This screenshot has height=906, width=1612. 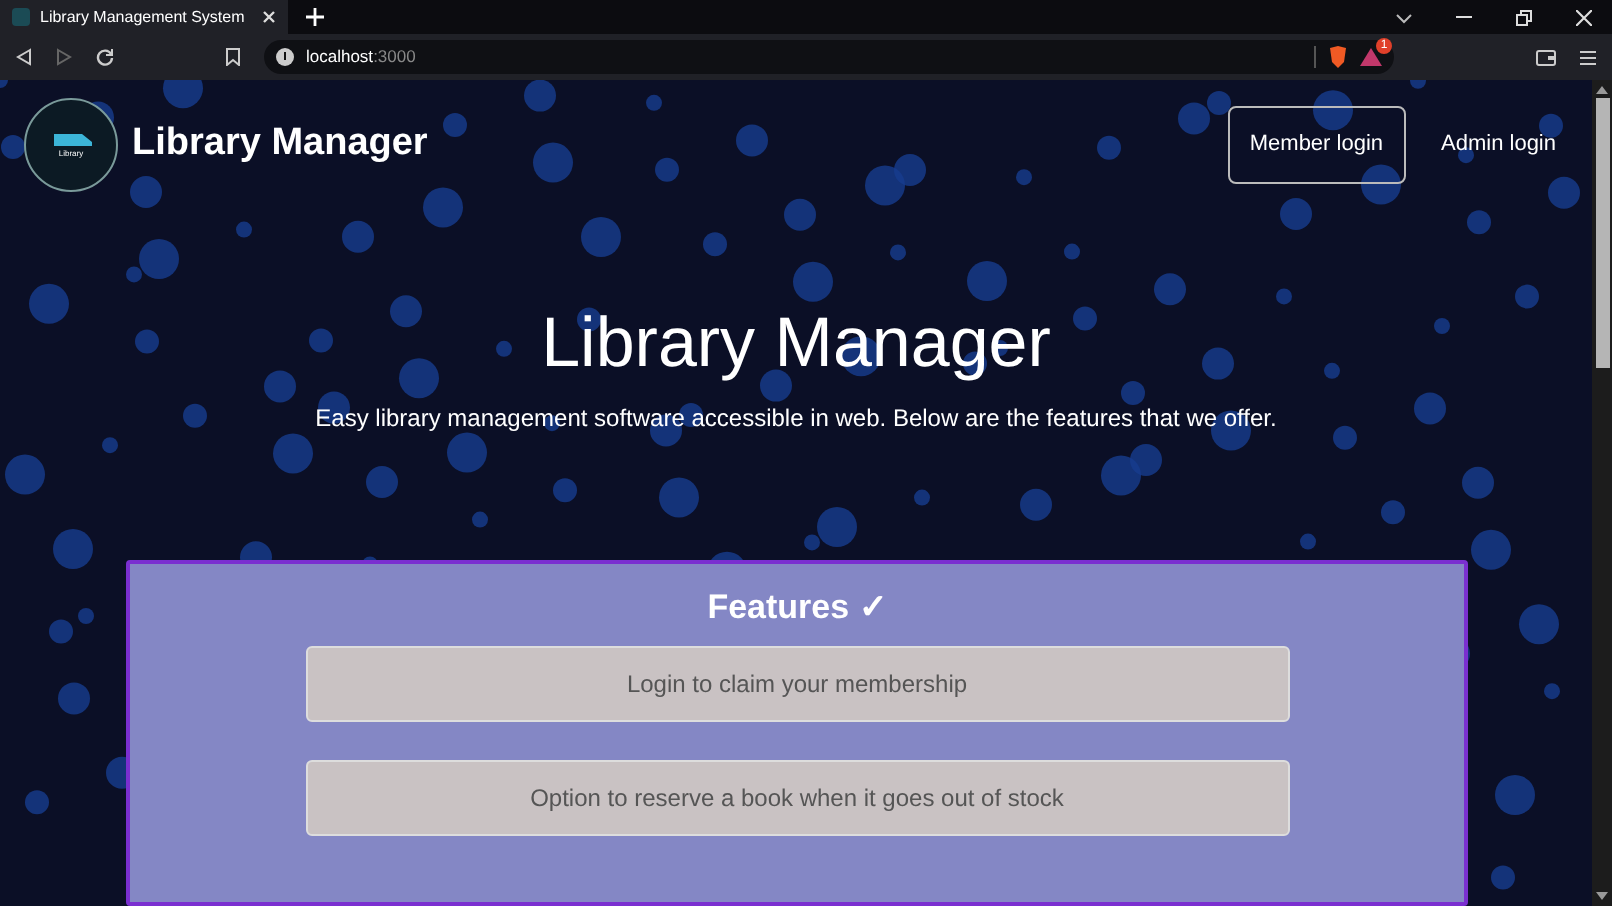 What do you see at coordinates (1602, 90) in the screenshot?
I see `scroll-up-icon` at bounding box center [1602, 90].